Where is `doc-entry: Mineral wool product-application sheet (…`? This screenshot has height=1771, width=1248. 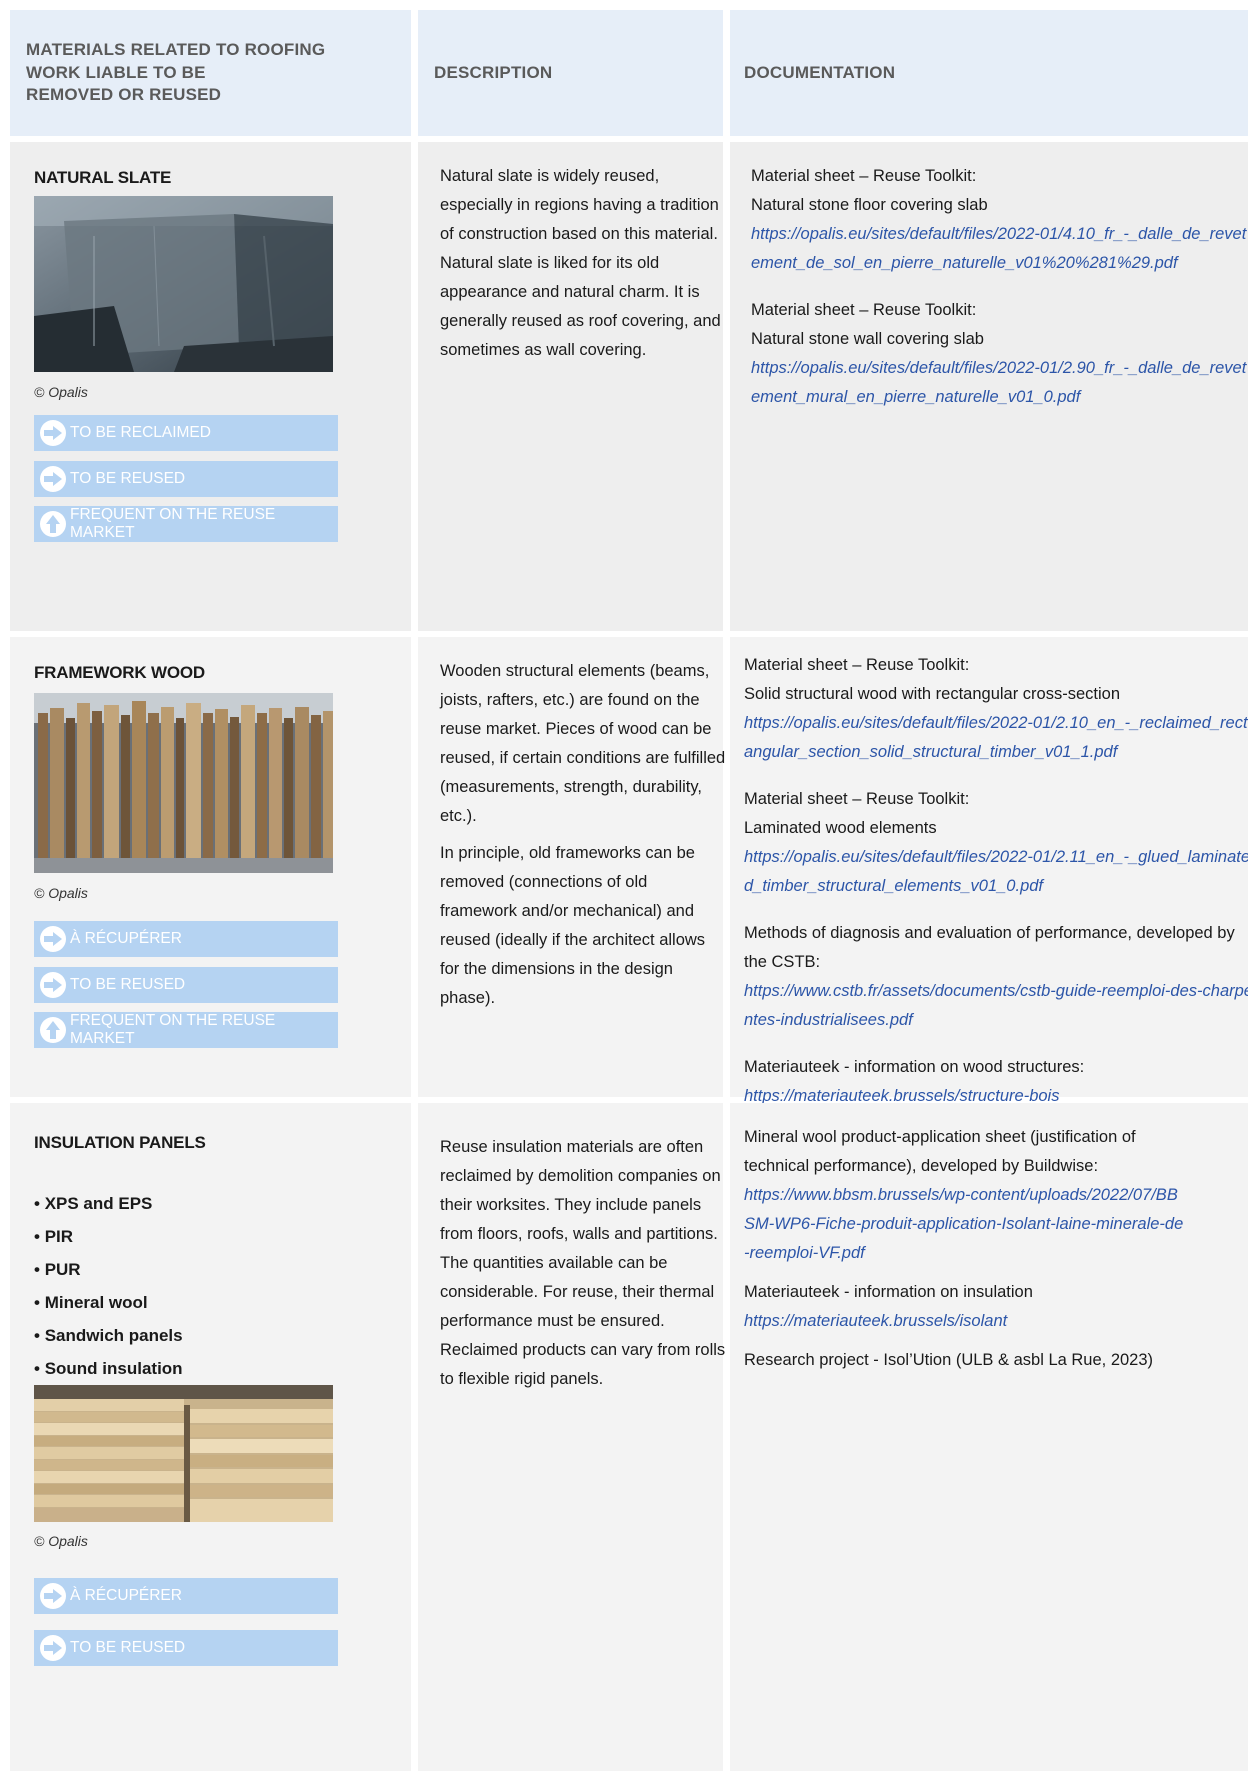
doc-entry: Mineral wool product-application sheet (… is located at coordinates (964, 1195).